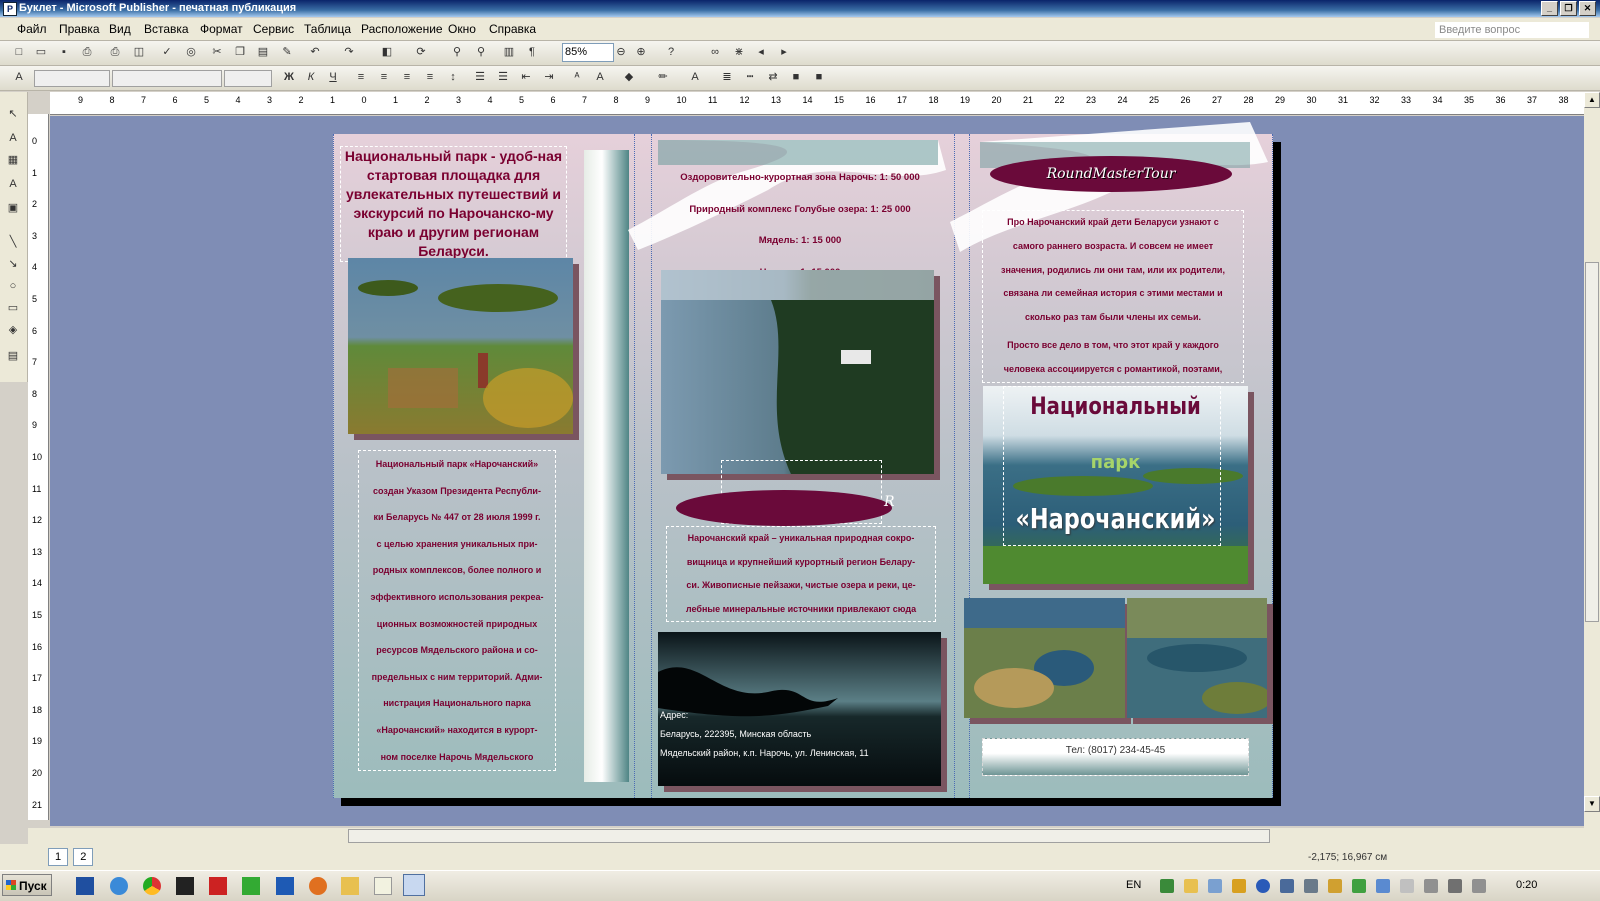 Image resolution: width=1600 pixels, height=901 pixels. What do you see at coordinates (152, 886) in the screenshot?
I see `chrome-icon` at bounding box center [152, 886].